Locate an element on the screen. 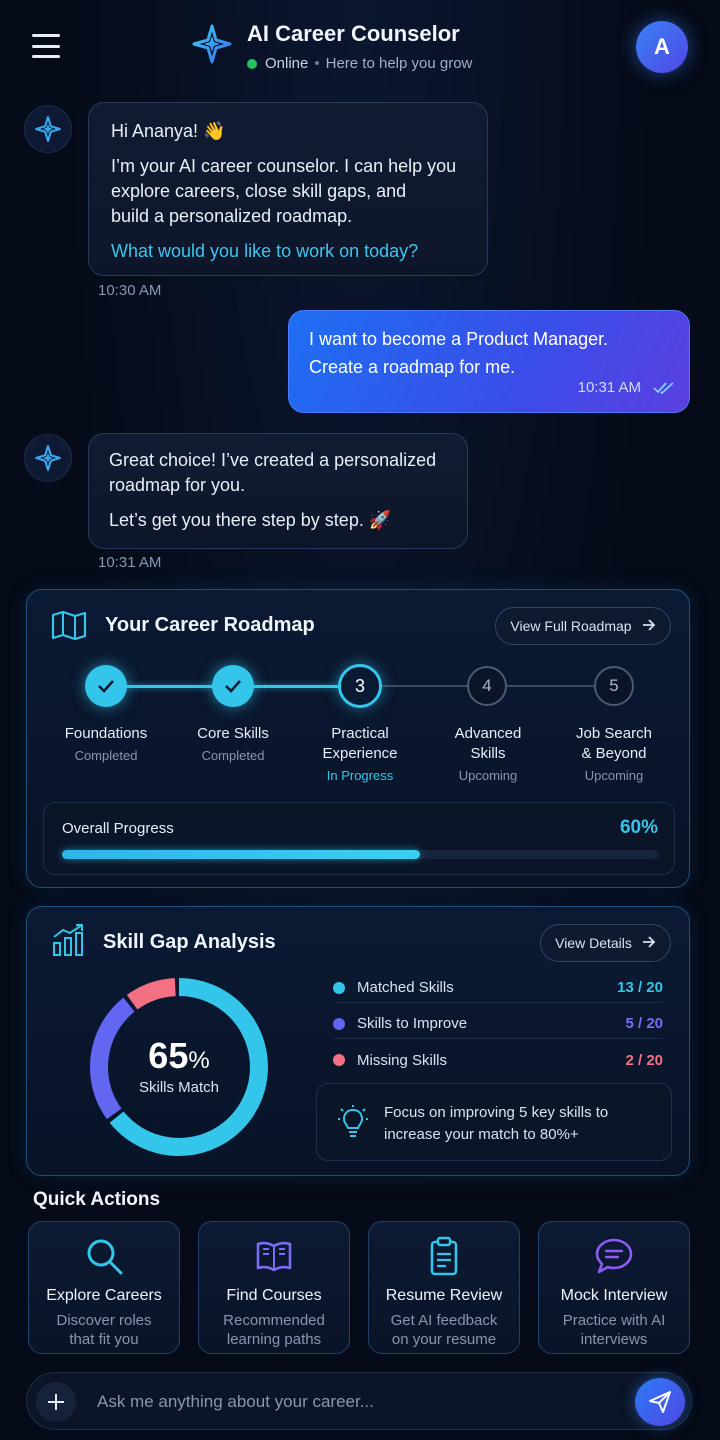  tagline: Here to help you grow is located at coordinates (399, 63).